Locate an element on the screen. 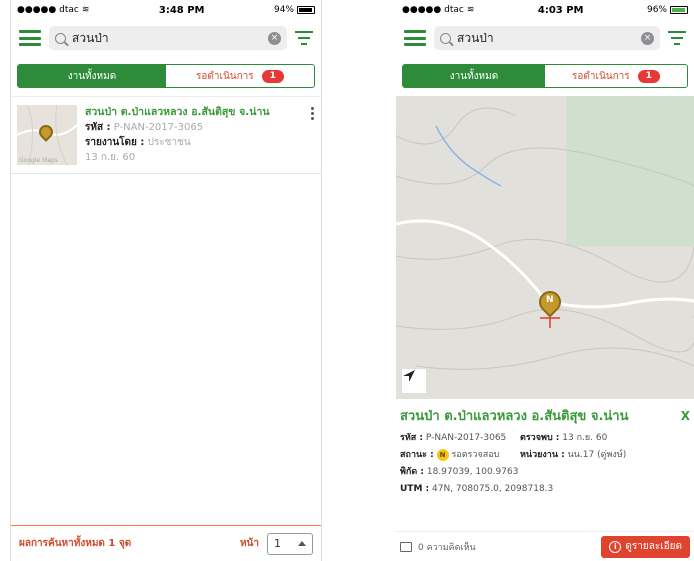  status-bar: ●●●●● dtac ≋ 4:03 PM 96% is located at coordinates (545, 10).